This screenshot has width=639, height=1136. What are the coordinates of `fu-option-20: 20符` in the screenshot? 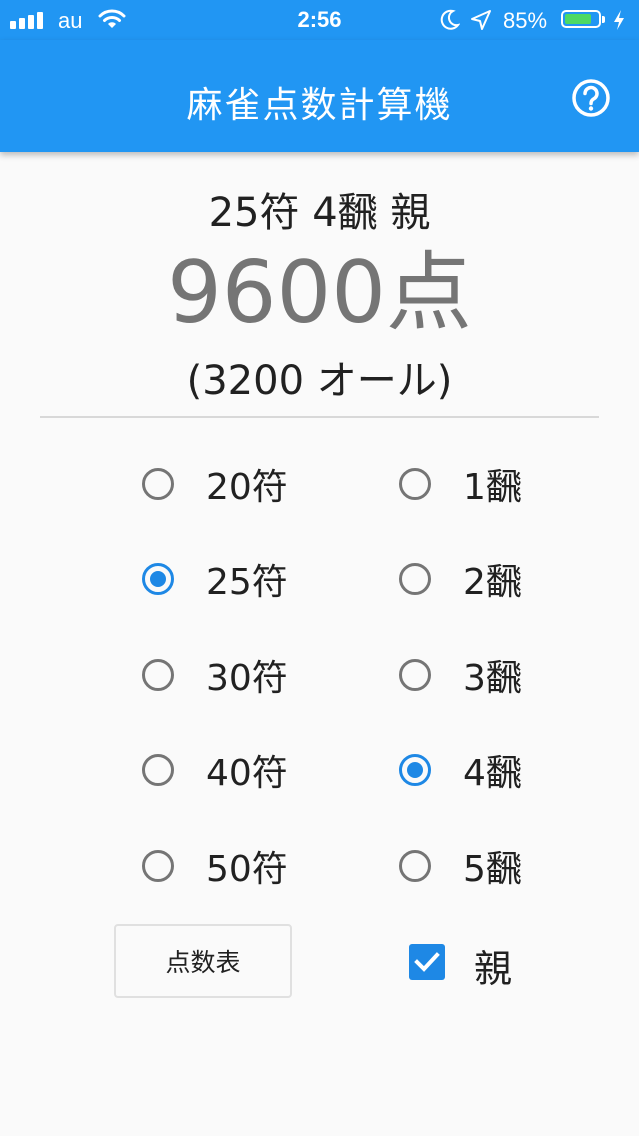 It's located at (215, 484).